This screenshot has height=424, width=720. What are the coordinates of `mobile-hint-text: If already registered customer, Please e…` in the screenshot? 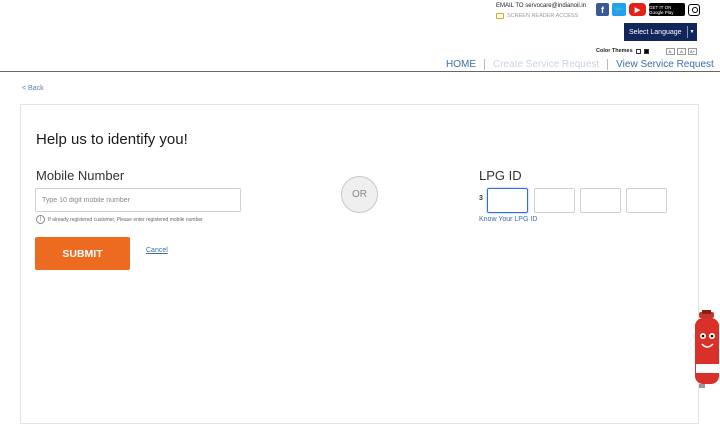 It's located at (125, 219).